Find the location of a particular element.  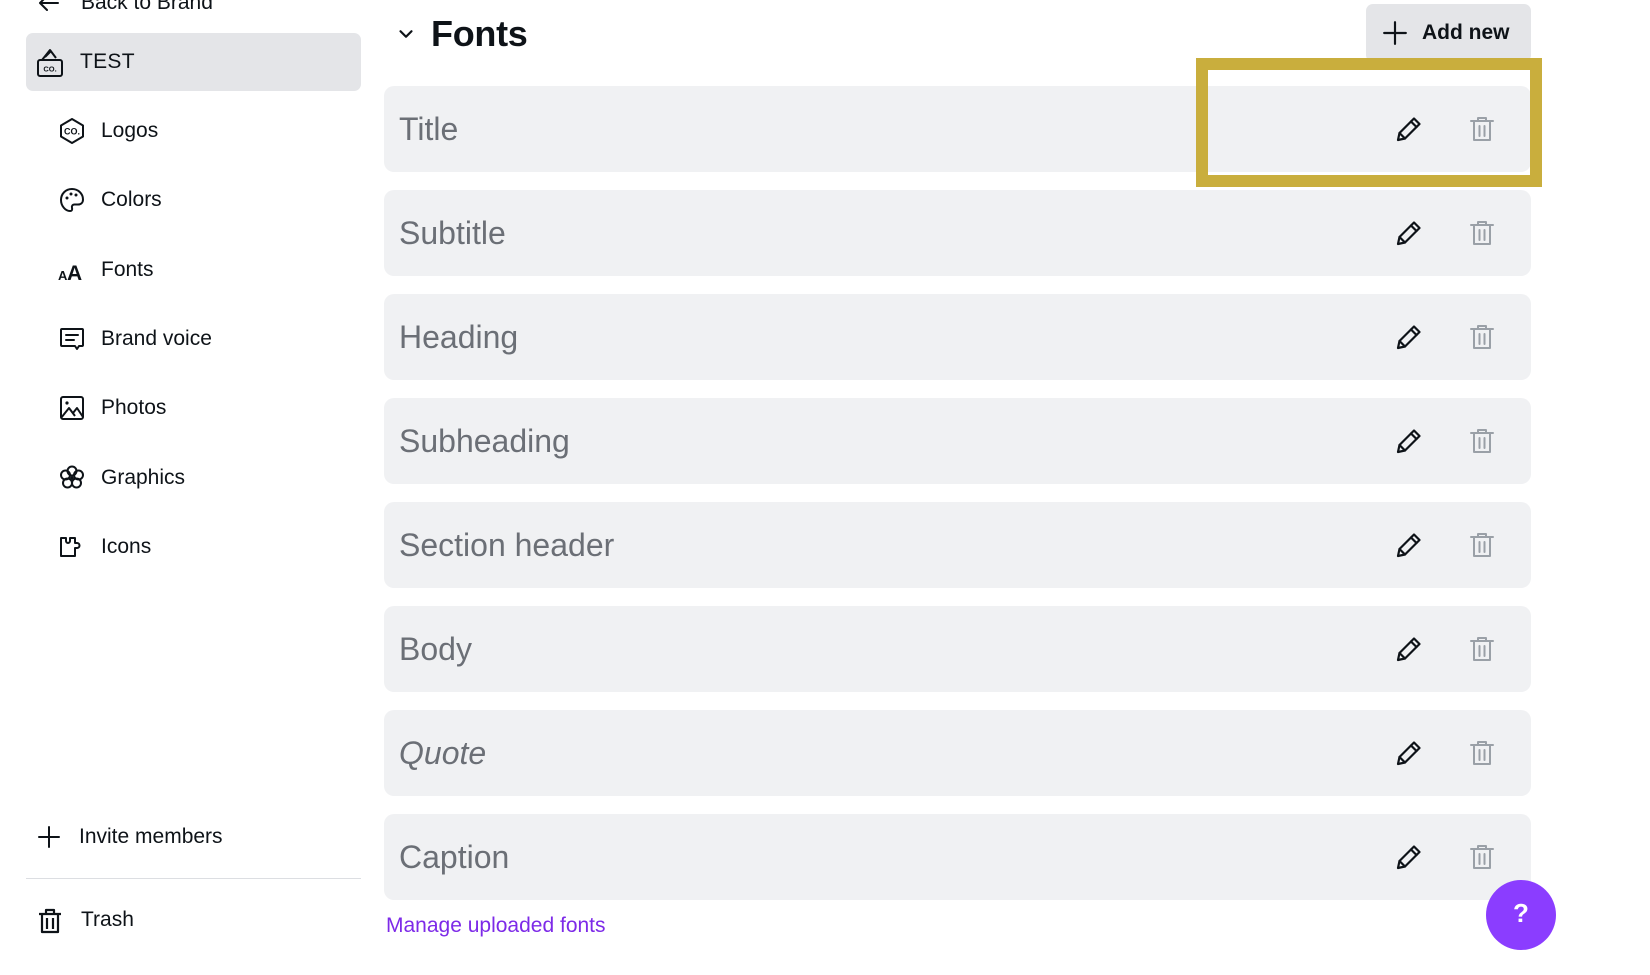

sidebar-item-label: Graphics is located at coordinates (143, 477).